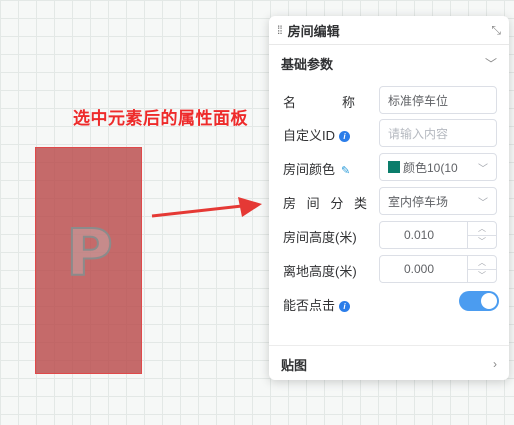 This screenshot has width=514, height=425. I want to click on room-color-label: 房间颜色 ✎, so click(317, 170).